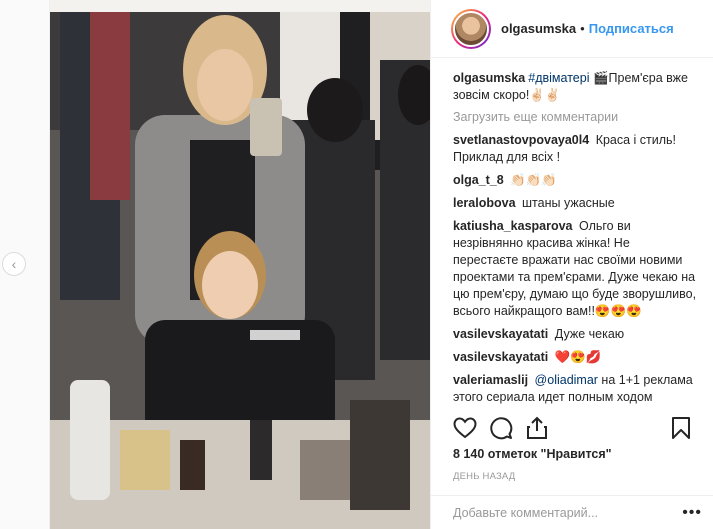  What do you see at coordinates (521, 140) in the screenshot?
I see `comment-username: svetlanastovpovaya0l4` at bounding box center [521, 140].